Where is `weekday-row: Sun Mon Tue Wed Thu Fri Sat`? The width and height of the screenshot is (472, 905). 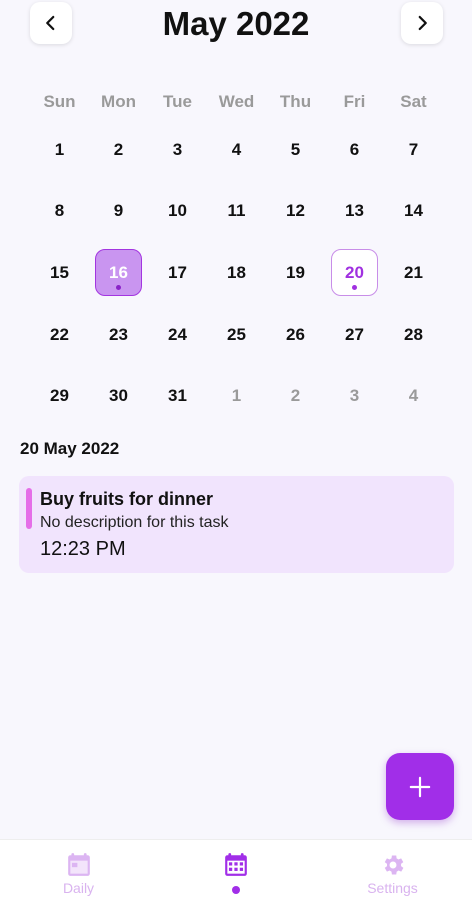
weekday-row: Sun Mon Tue Wed Thu Fri Sat is located at coordinates (236, 102).